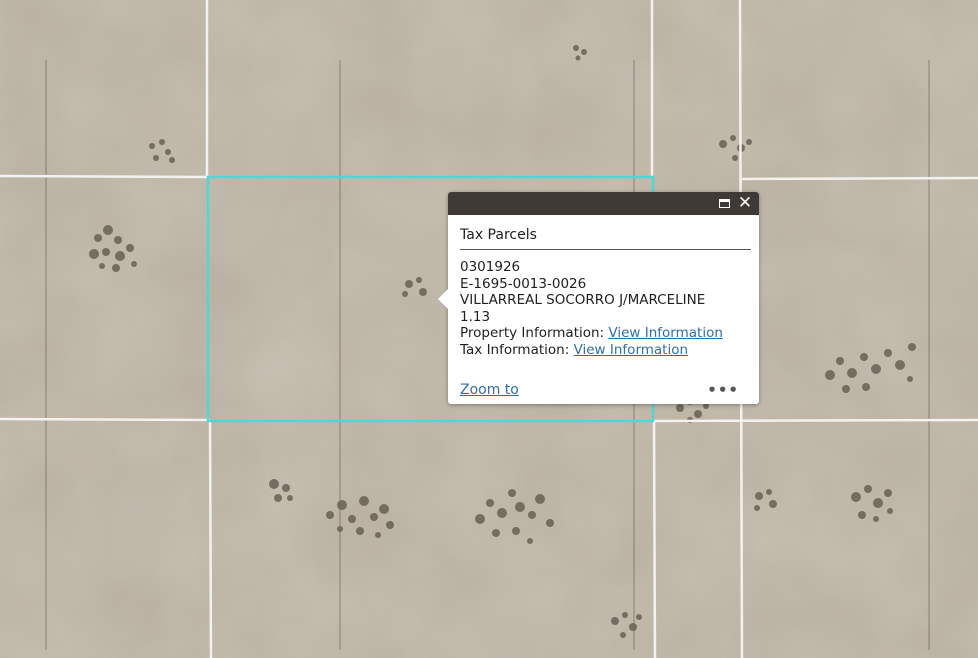 The height and width of the screenshot is (658, 978). What do you see at coordinates (523, 283) in the screenshot?
I see `map-number: E-1695-0013-0026` at bounding box center [523, 283].